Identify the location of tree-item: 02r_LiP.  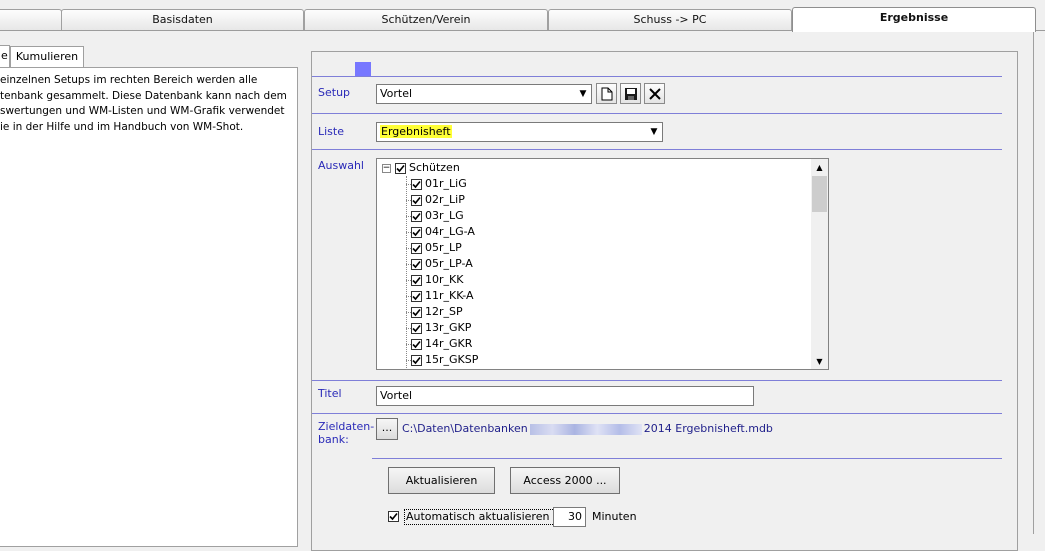
(435, 200).